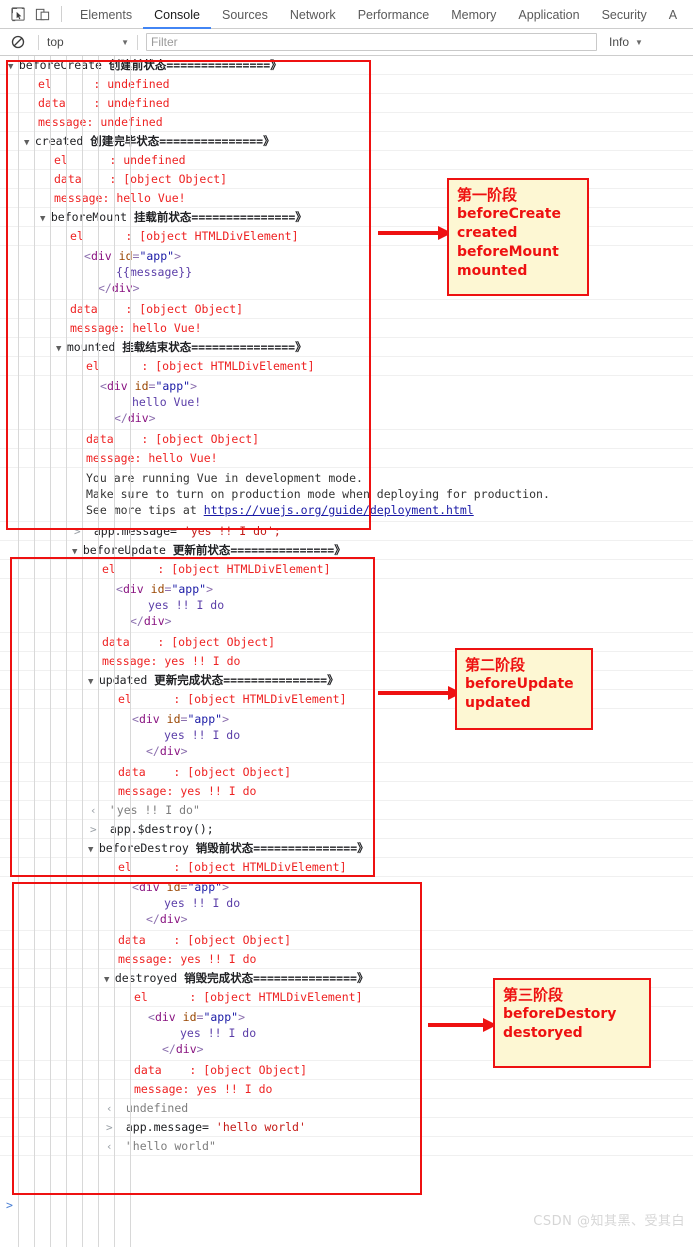 The image size is (693, 1247). Describe the element at coordinates (346, 810) in the screenshot. I see `console-result: ‹ "yes !! I do"` at that location.